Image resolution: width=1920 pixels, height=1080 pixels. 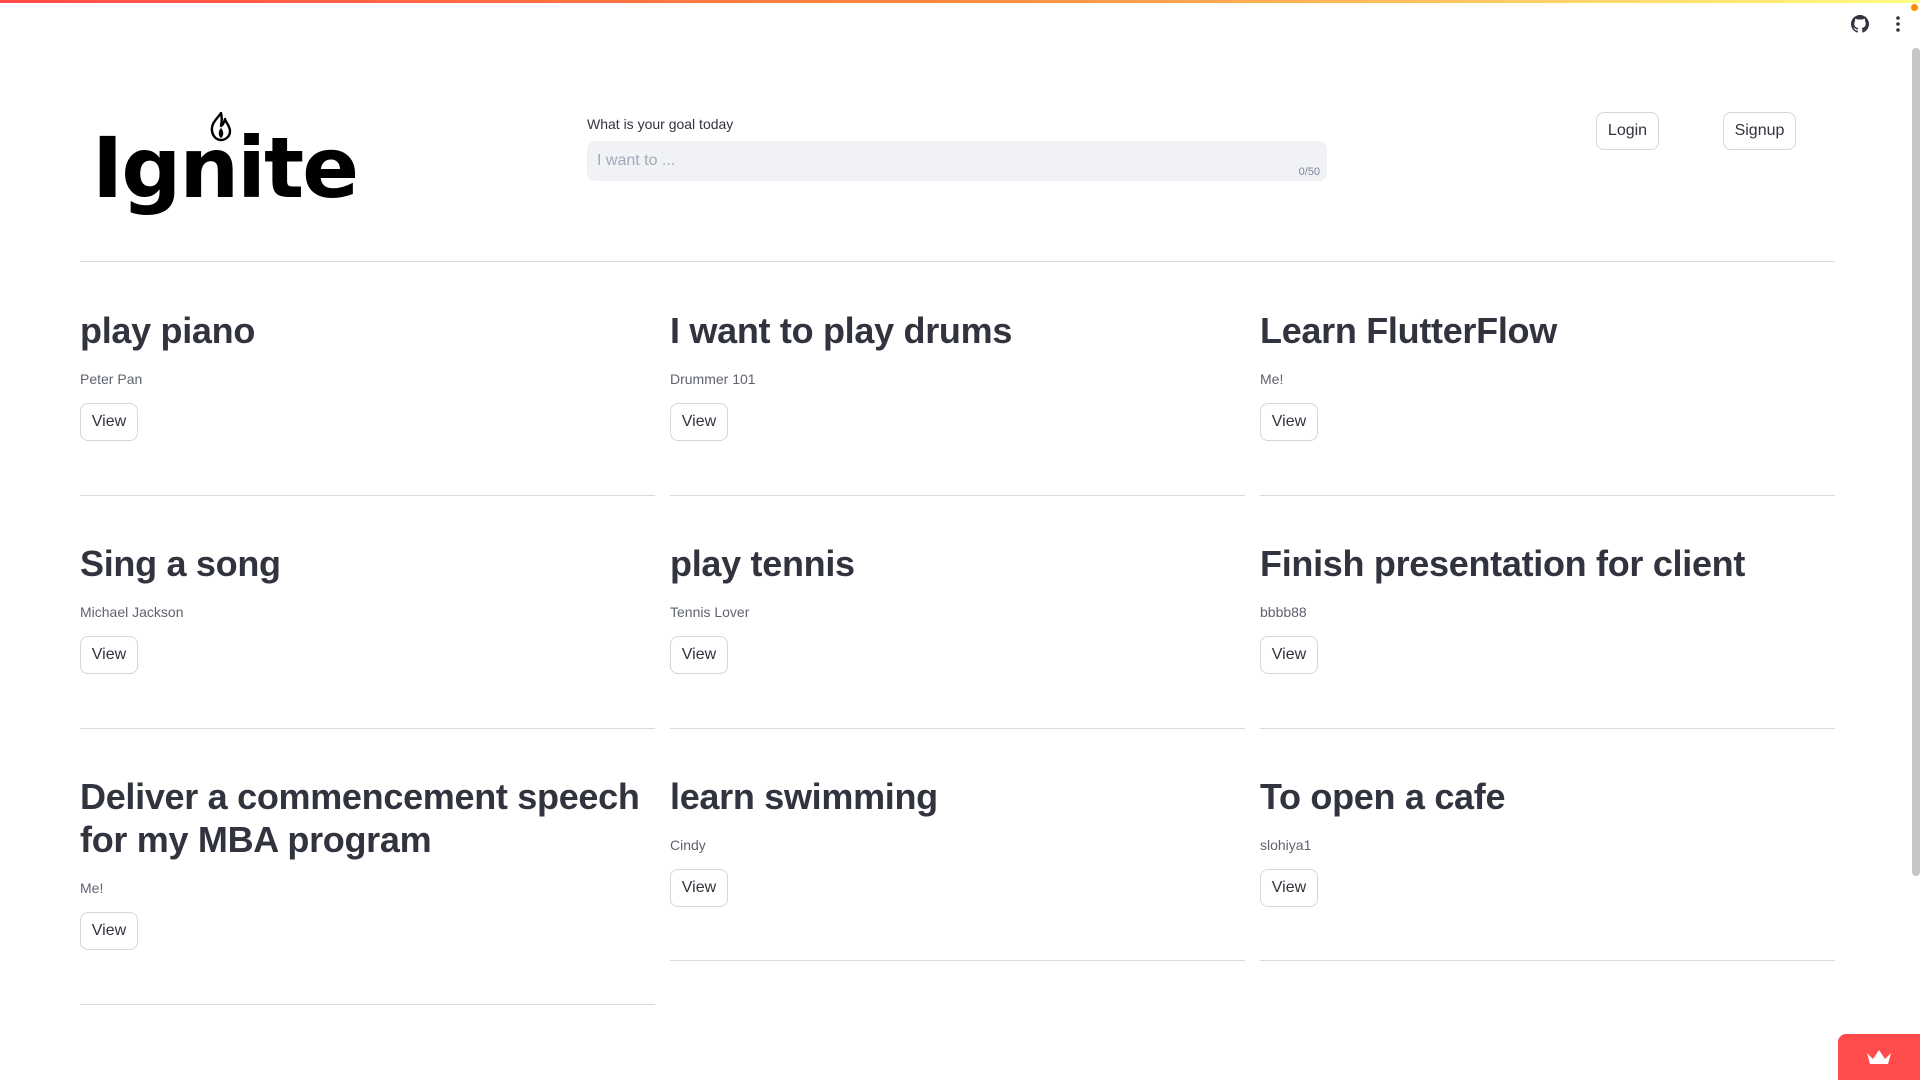 I want to click on goal-card-title: Sing a song, so click(x=180, y=563).